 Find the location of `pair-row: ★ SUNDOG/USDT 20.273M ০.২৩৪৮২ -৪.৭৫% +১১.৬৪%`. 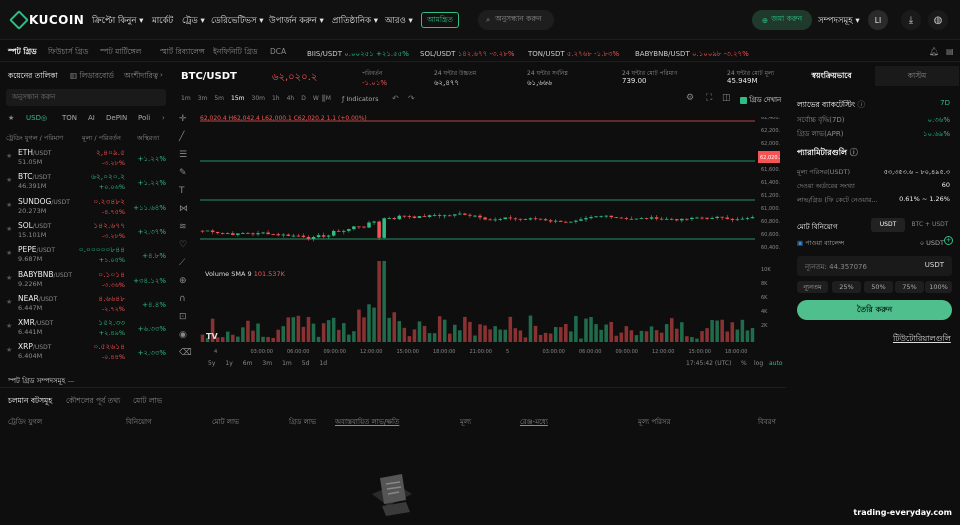

pair-row: ★ SUNDOG/USDT 20.273M ০.২৩৪৮২ -৪.৭৫% +১১.৬৪% is located at coordinates (85, 209).